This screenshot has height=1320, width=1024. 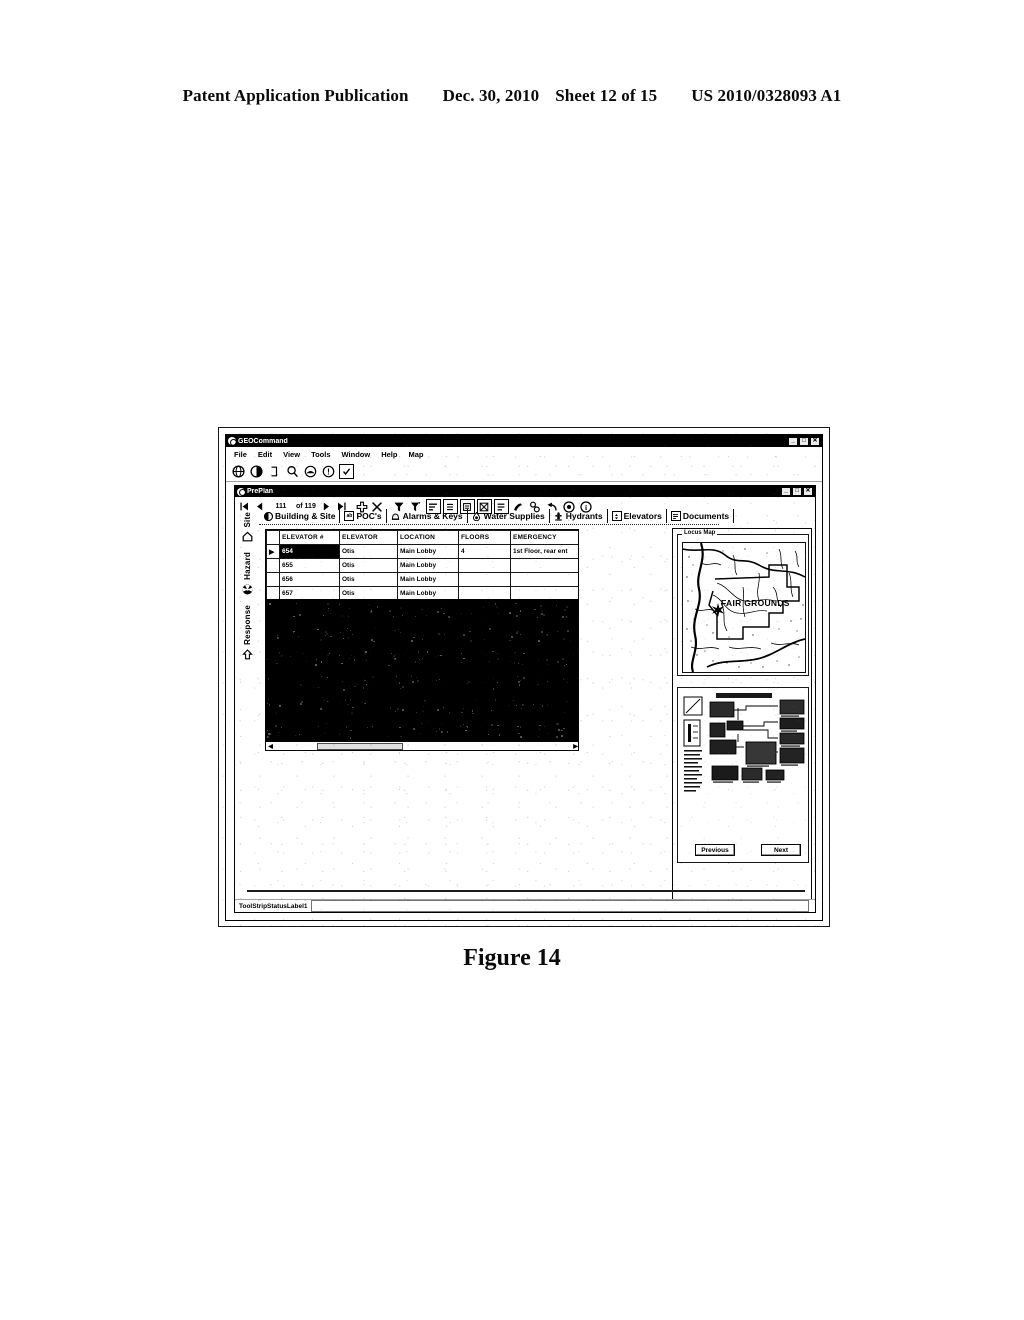 What do you see at coordinates (675, 516) in the screenshot?
I see `document-icon` at bounding box center [675, 516].